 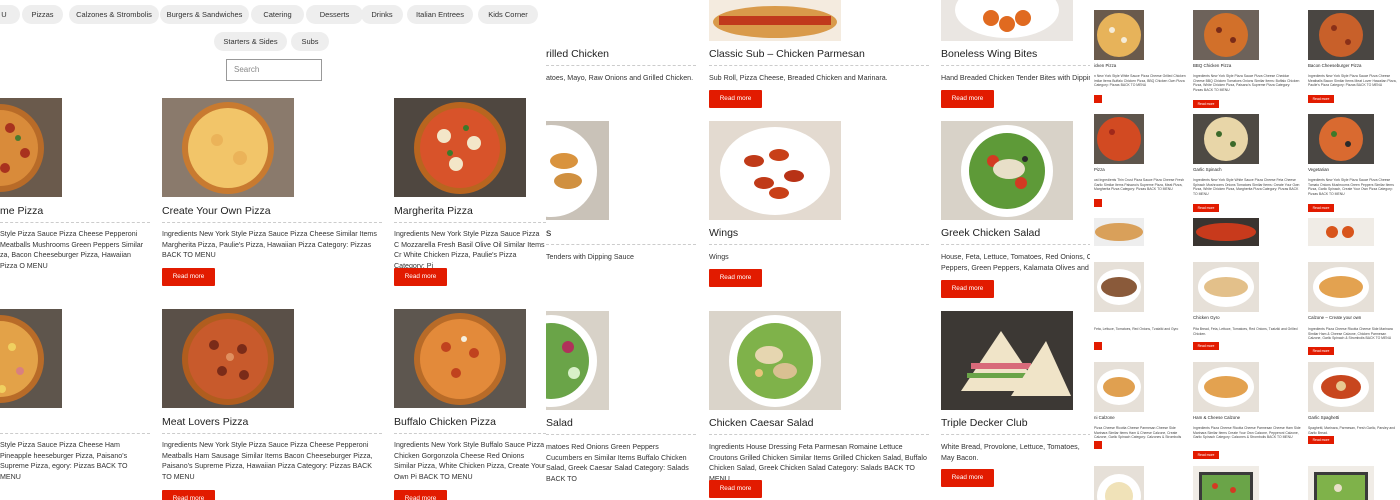 What do you see at coordinates (559, 423) in the screenshot?
I see `menu-item-title: Salad` at bounding box center [559, 423].